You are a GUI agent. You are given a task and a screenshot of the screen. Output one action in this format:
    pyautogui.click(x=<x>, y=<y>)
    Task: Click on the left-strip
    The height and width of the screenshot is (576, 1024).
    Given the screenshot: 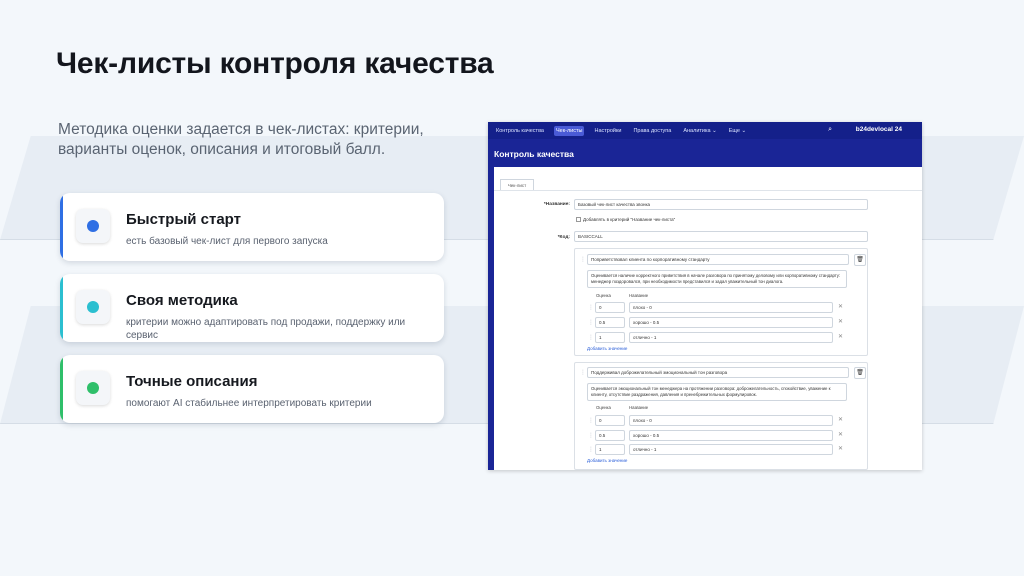 What is the action you would take?
    pyautogui.click(x=491, y=318)
    